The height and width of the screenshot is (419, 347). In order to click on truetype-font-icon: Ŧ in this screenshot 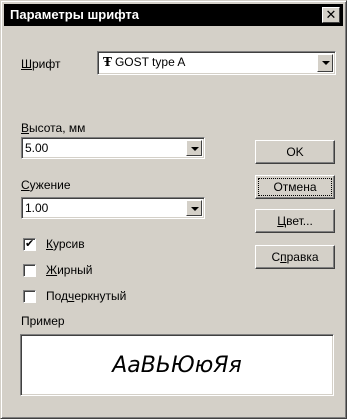, I will do `click(107, 62)`.